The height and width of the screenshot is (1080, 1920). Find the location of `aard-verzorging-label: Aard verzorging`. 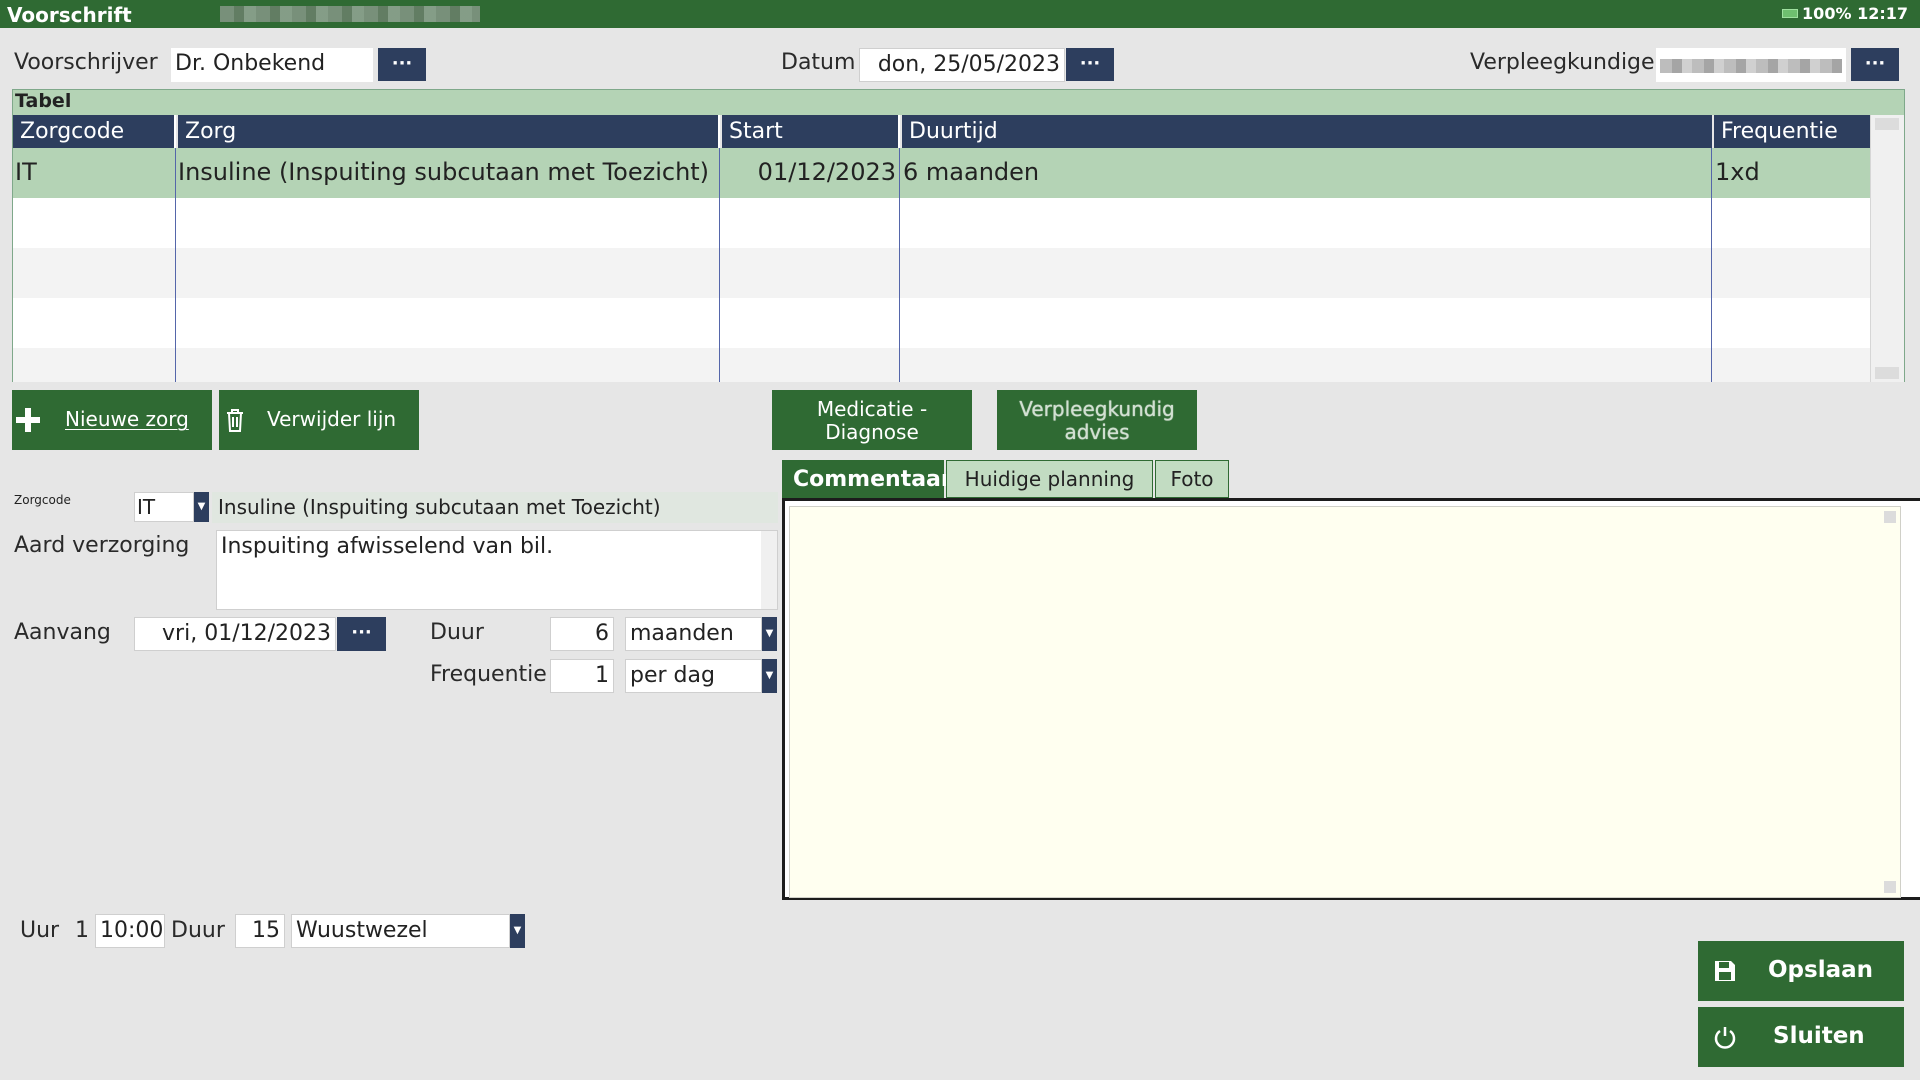

aard-verzorging-label: Aard verzorging is located at coordinates (102, 545).